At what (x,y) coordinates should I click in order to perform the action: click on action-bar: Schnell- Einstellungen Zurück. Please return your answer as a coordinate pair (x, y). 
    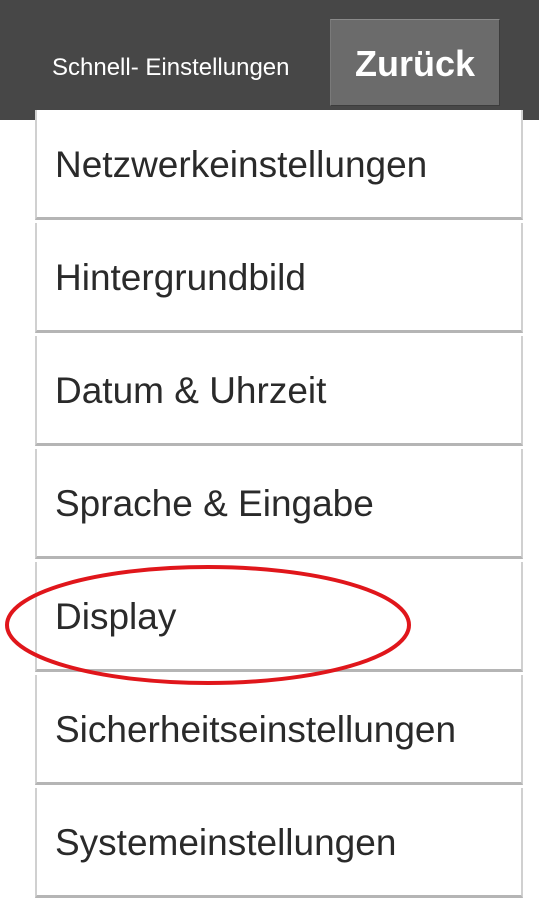
    Looking at the image, I should click on (269, 60).